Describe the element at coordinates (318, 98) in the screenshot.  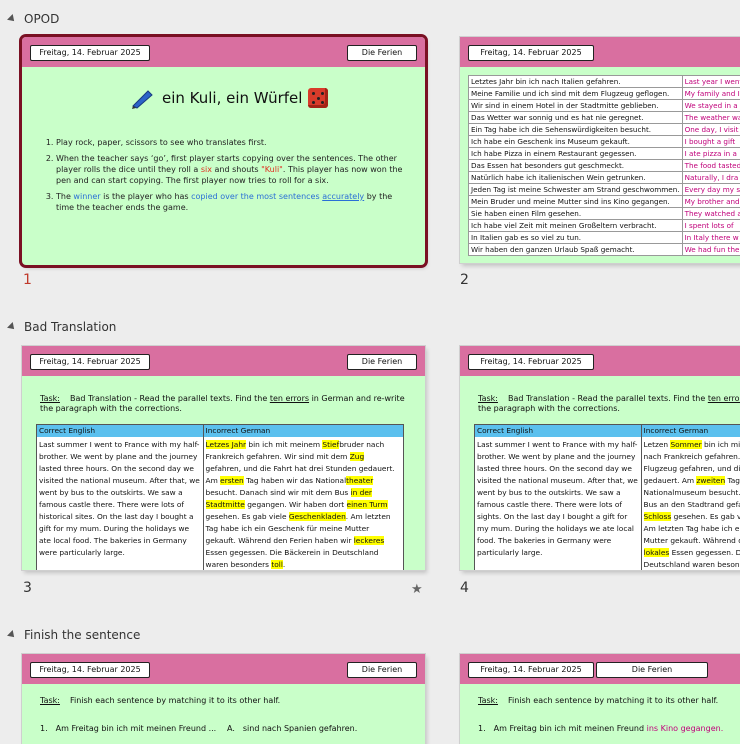
I see `dice-icon` at that location.